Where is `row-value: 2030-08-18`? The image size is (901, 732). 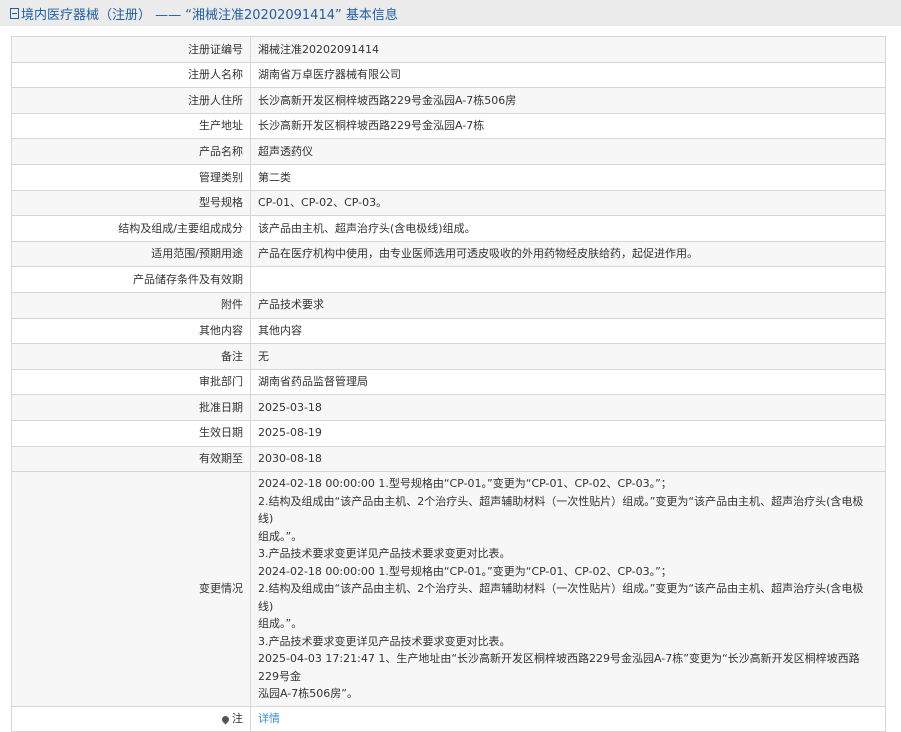 row-value: 2030-08-18 is located at coordinates (568, 459).